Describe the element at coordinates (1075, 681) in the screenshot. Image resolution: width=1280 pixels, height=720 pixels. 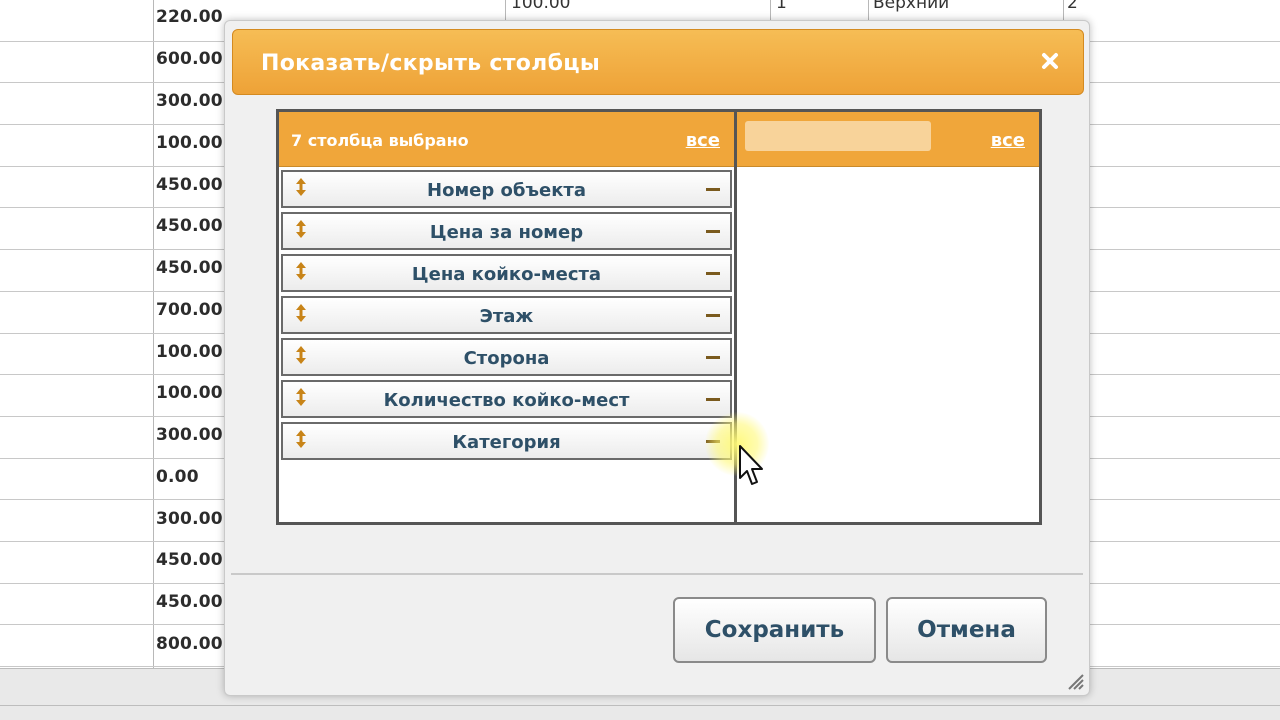
I see `resize-grip-icon` at that location.